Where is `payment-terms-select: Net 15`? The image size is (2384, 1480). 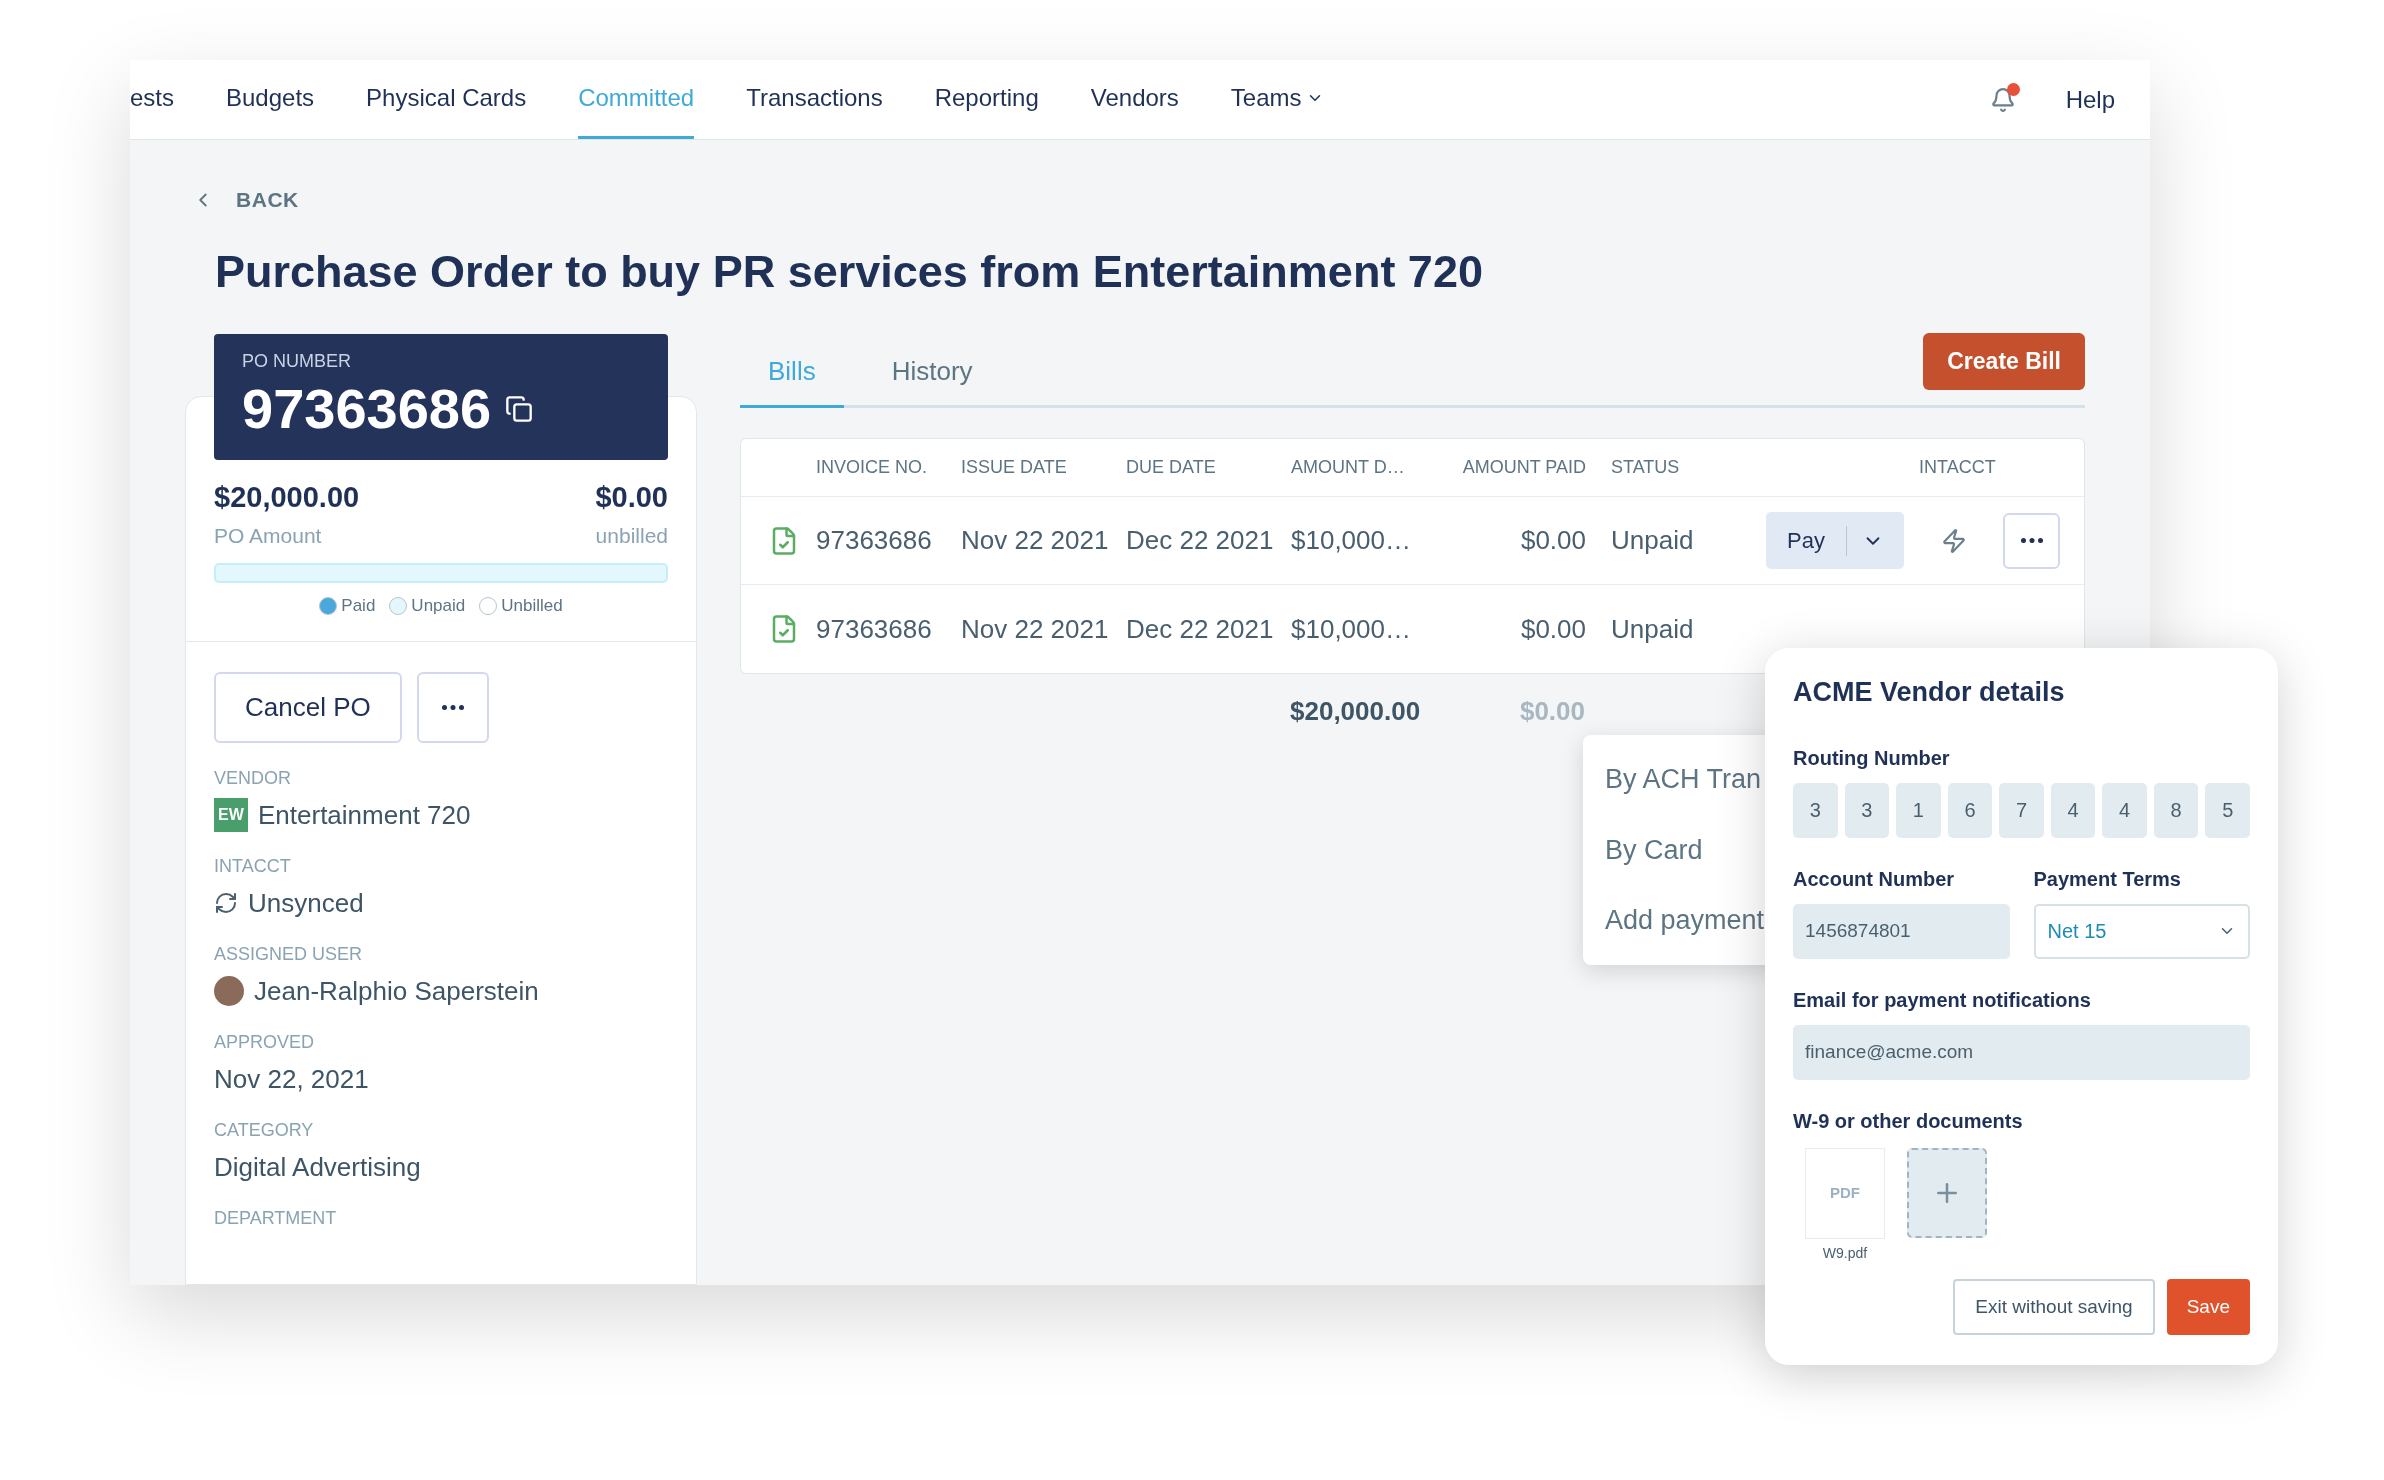
payment-terms-select: Net 15 is located at coordinates (2141, 931).